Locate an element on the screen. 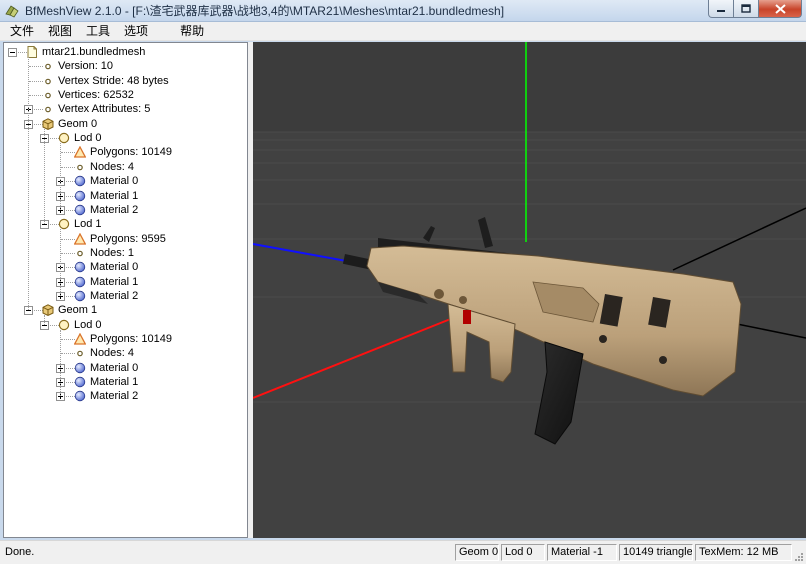 The height and width of the screenshot is (564, 806). tree-node-lod-1: Lod 1 is located at coordinates (125, 224).